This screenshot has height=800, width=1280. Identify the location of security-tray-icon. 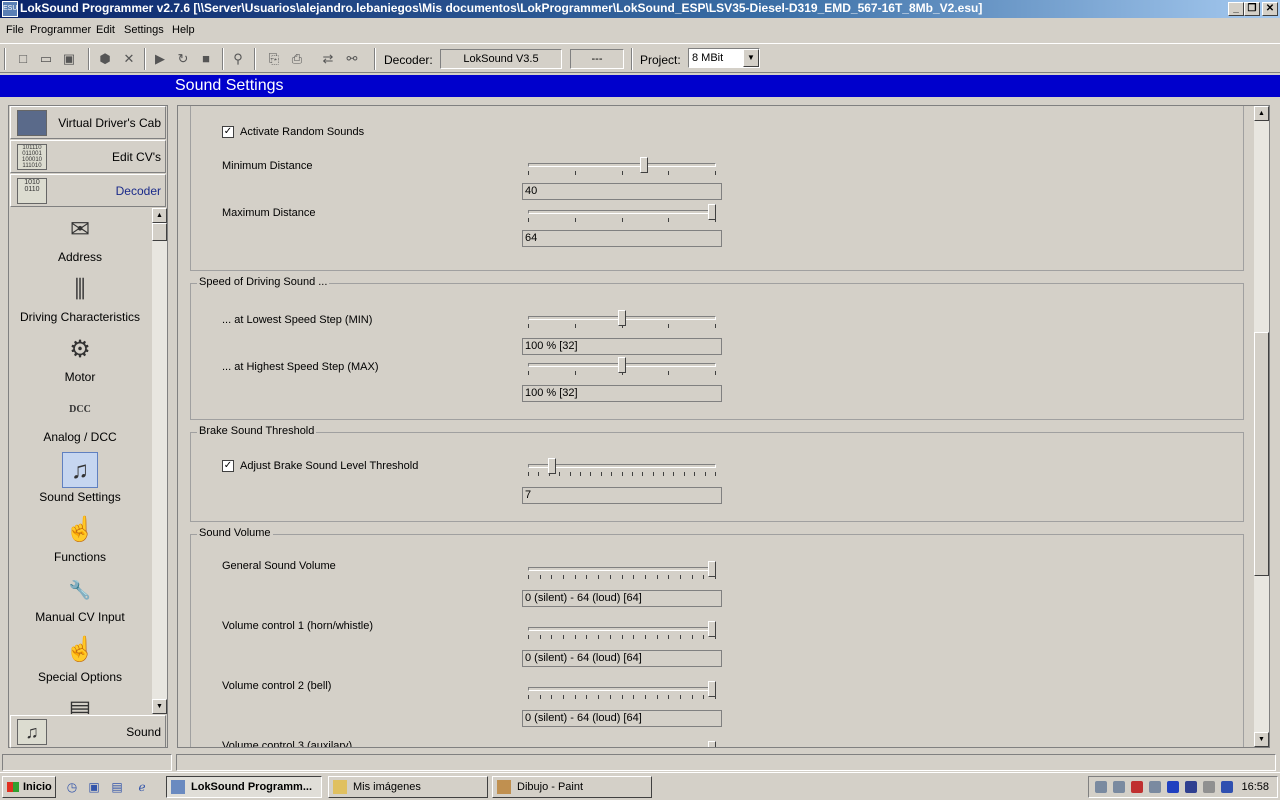
(1209, 787).